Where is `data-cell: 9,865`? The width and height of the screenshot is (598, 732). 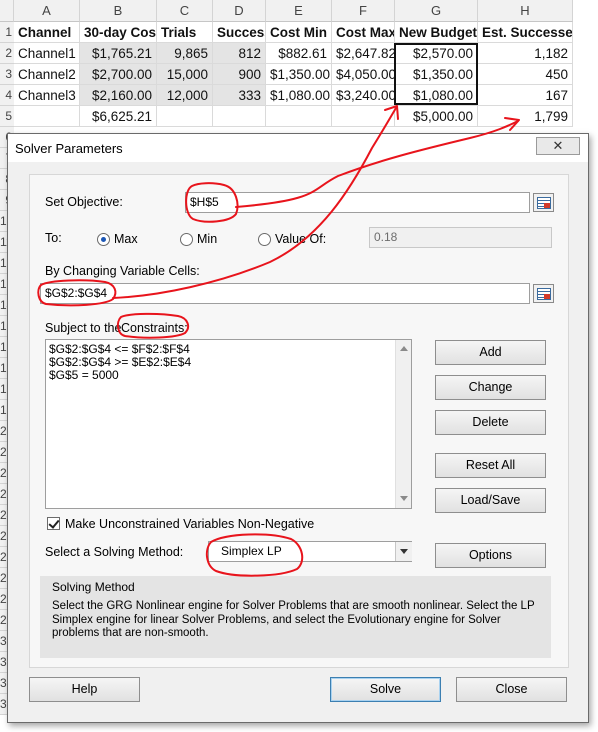 data-cell: 9,865 is located at coordinates (185, 53).